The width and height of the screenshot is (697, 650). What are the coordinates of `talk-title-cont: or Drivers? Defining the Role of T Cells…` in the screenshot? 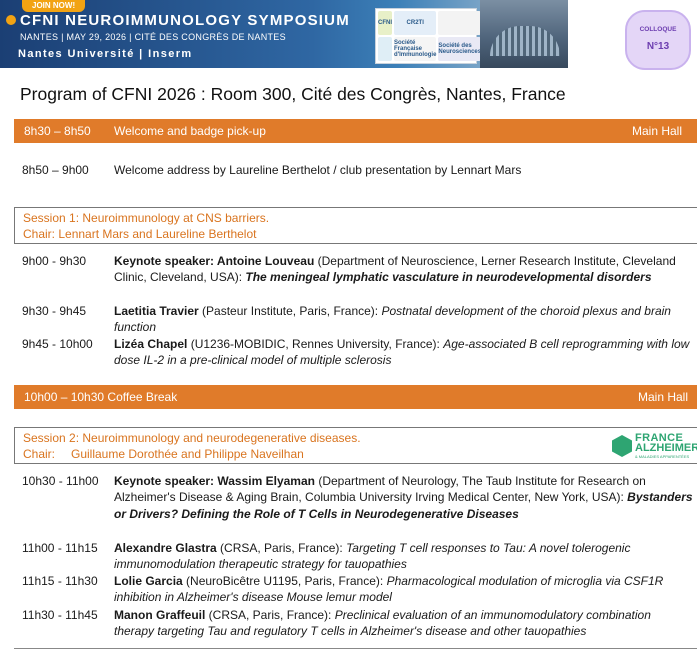 It's located at (316, 514).